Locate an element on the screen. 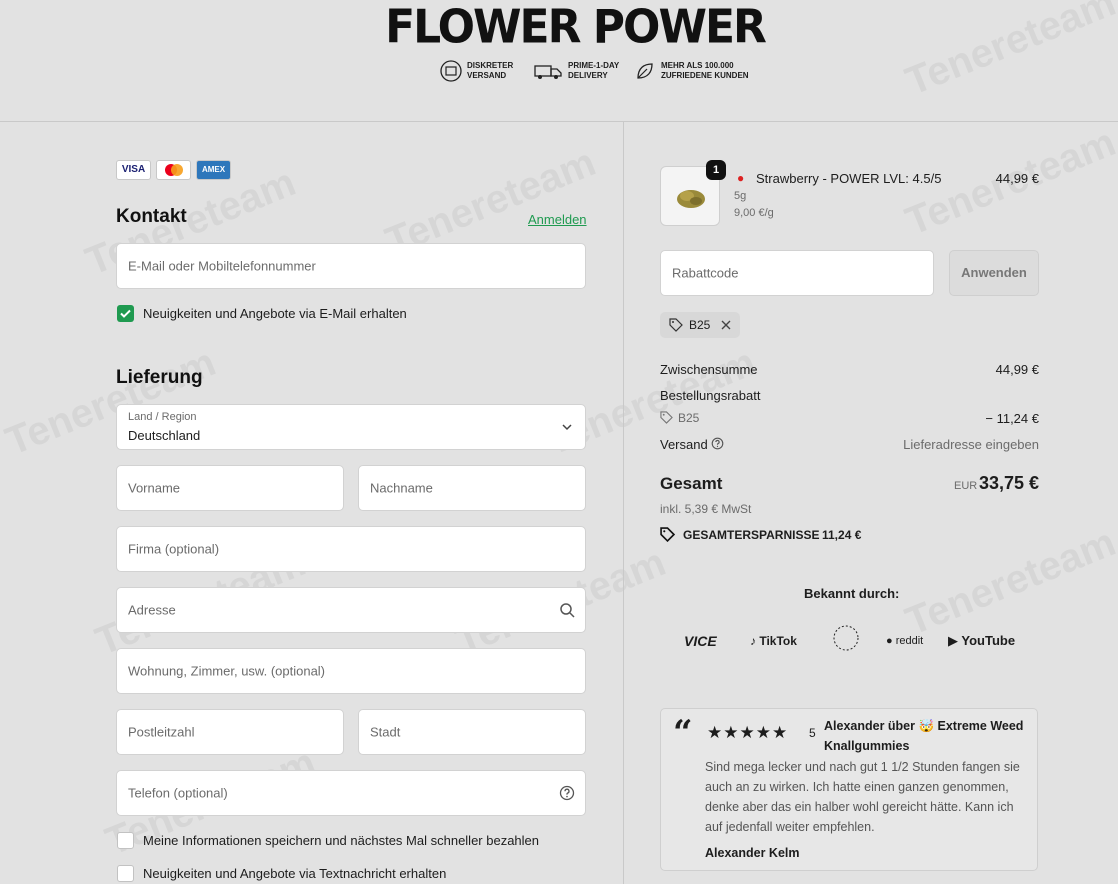  subtotal-value: 44,99 € is located at coordinates (1017, 369).